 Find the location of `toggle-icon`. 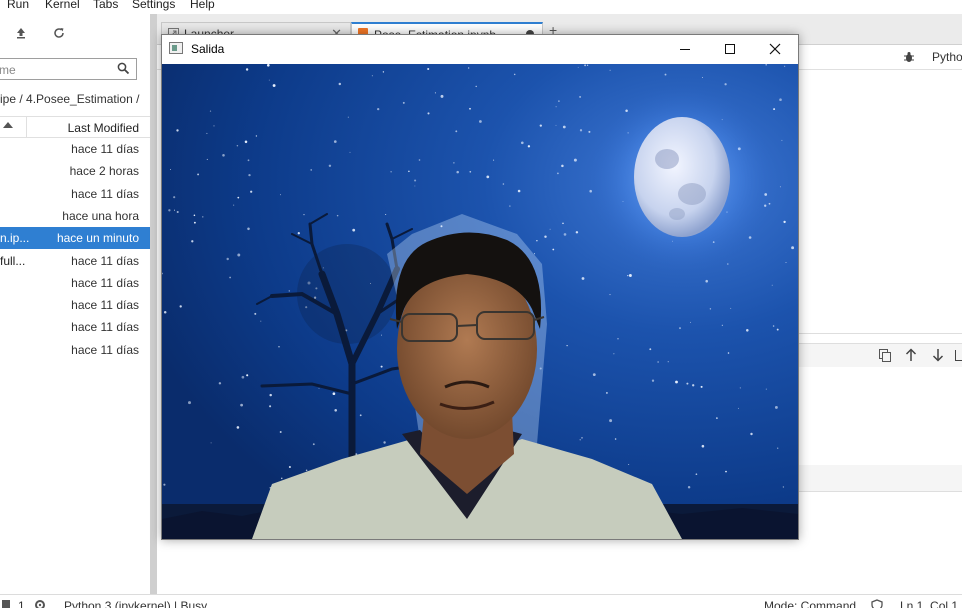

toggle-icon is located at coordinates (6, 604).